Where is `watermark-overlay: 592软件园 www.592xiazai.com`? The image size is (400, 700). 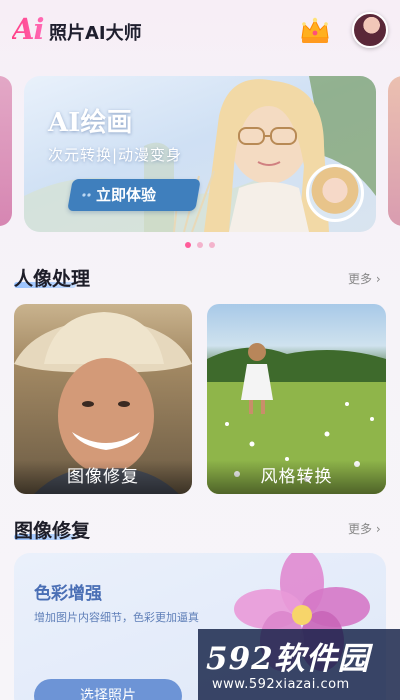 watermark-overlay: 592软件园 www.592xiazai.com is located at coordinates (299, 664).